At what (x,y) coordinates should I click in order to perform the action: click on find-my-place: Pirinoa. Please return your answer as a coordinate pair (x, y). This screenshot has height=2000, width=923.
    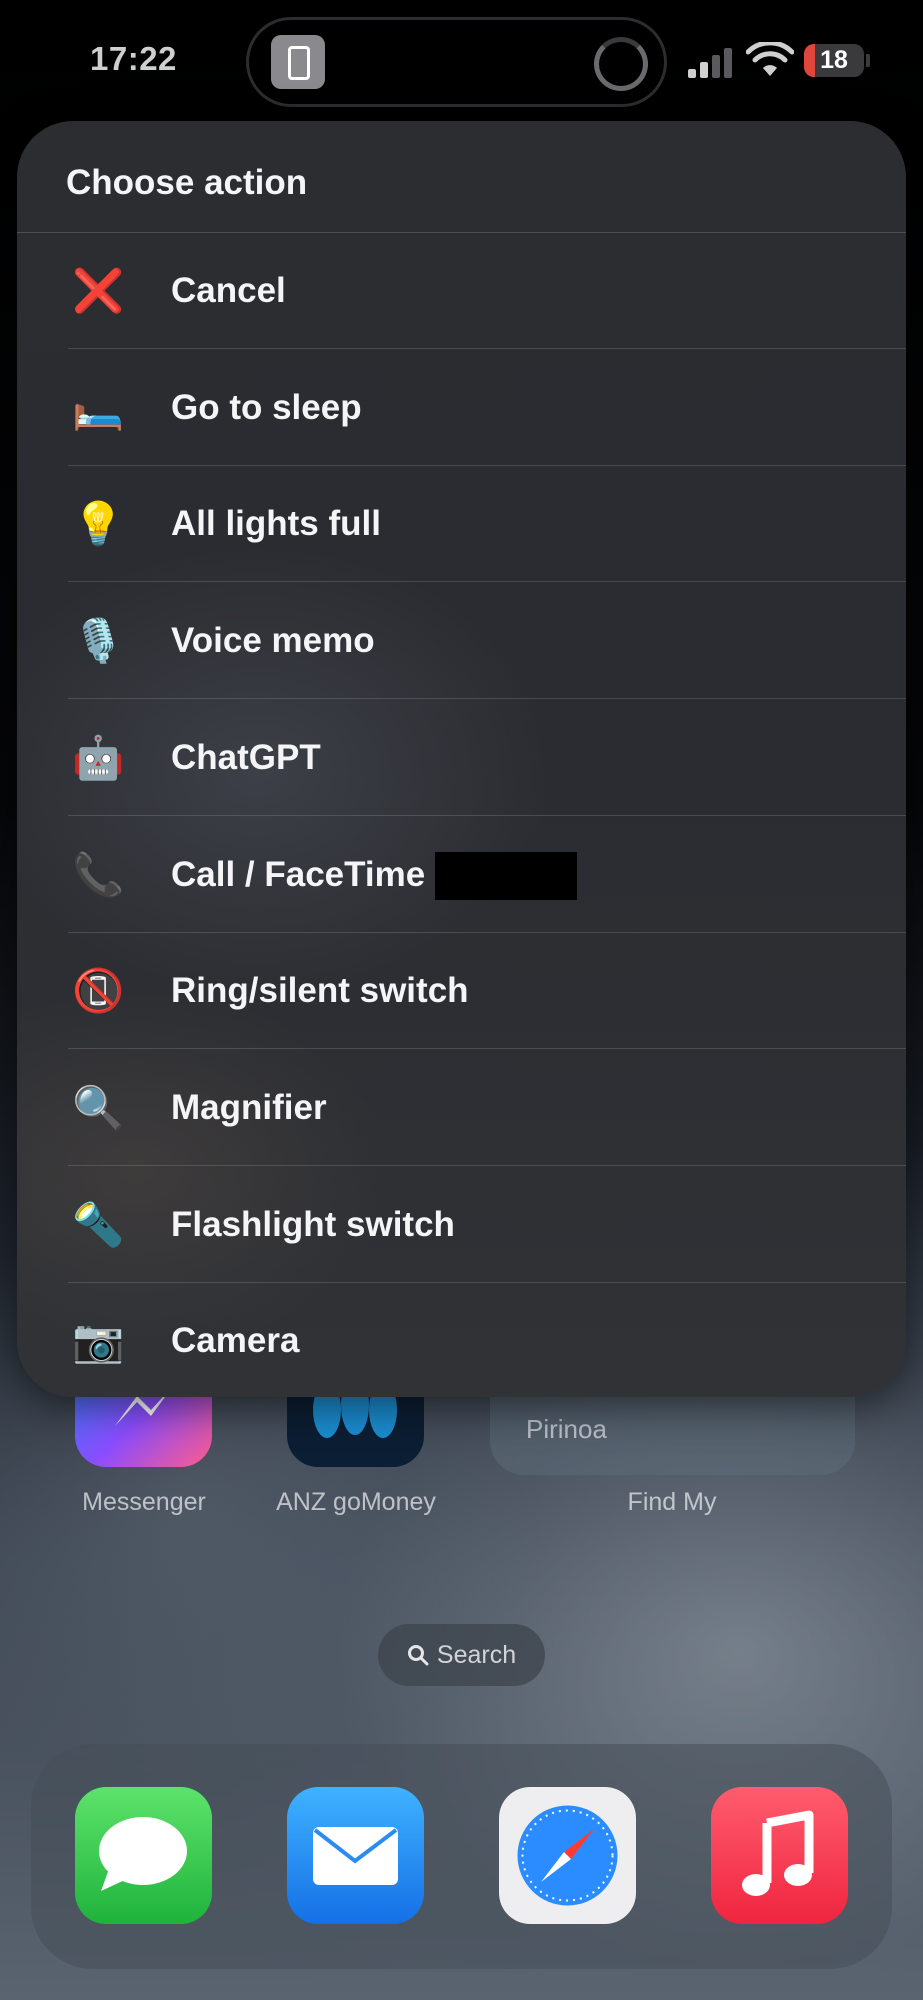
    Looking at the image, I should click on (566, 1429).